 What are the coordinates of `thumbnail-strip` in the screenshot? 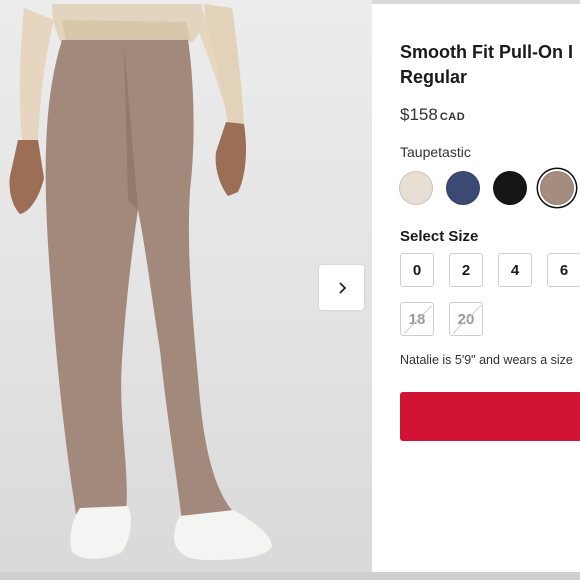 It's located at (290, 576).